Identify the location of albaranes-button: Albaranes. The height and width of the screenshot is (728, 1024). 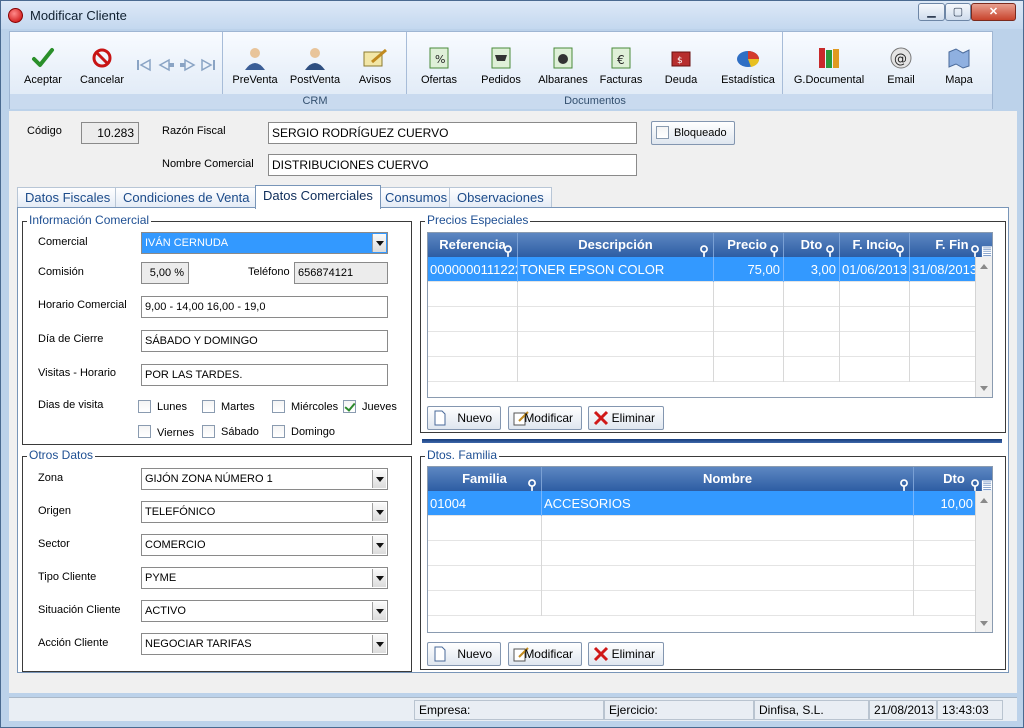
(563, 63).